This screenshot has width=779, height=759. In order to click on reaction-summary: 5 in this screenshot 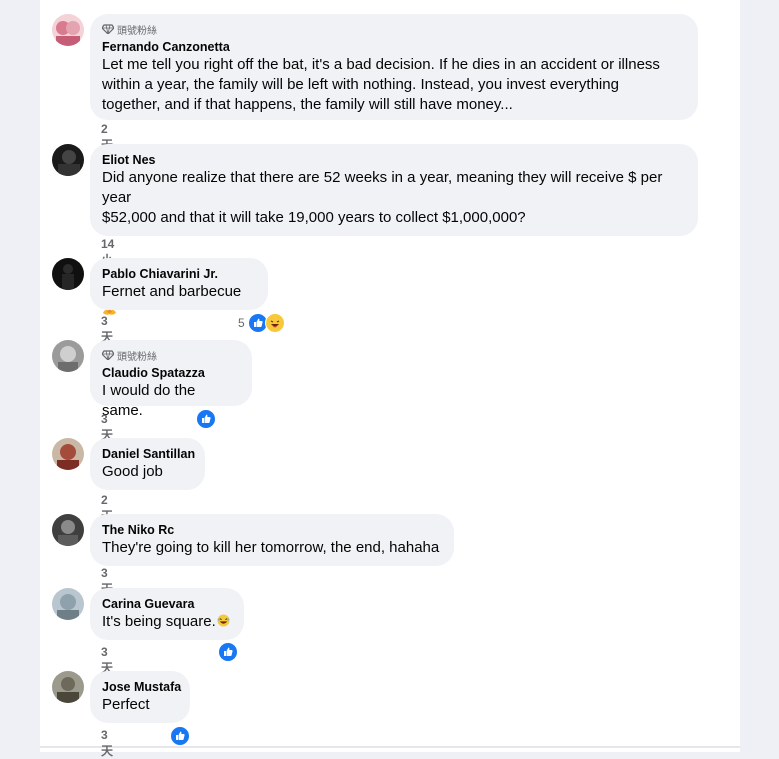, I will do `click(261, 323)`.